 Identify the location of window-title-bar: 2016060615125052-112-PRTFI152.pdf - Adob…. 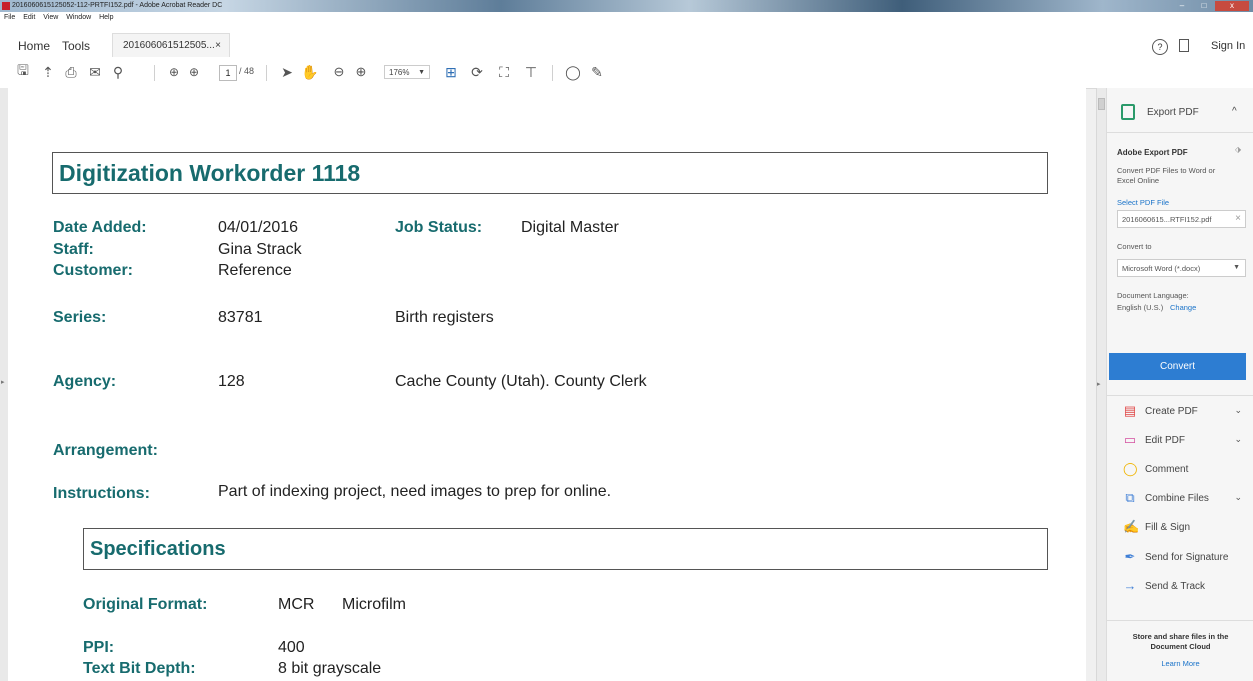
(626, 6).